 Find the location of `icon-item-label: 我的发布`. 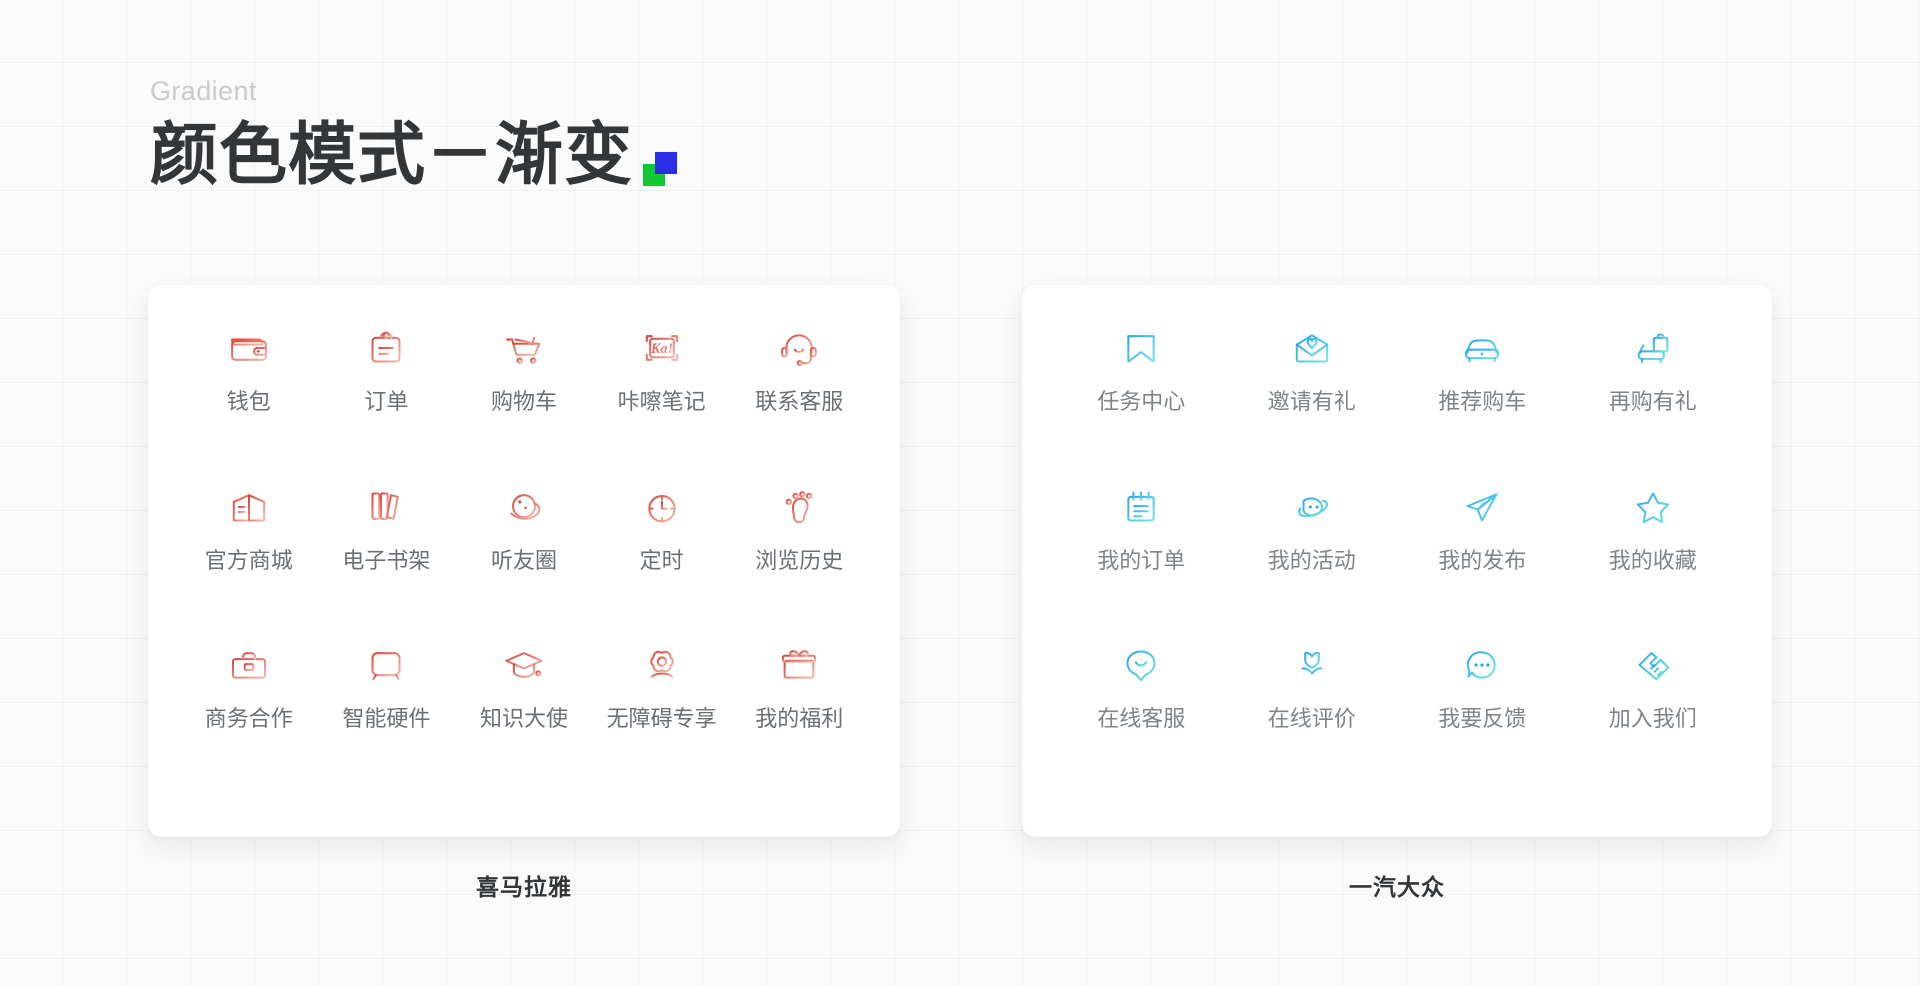

icon-item-label: 我的发布 is located at coordinates (1482, 560).